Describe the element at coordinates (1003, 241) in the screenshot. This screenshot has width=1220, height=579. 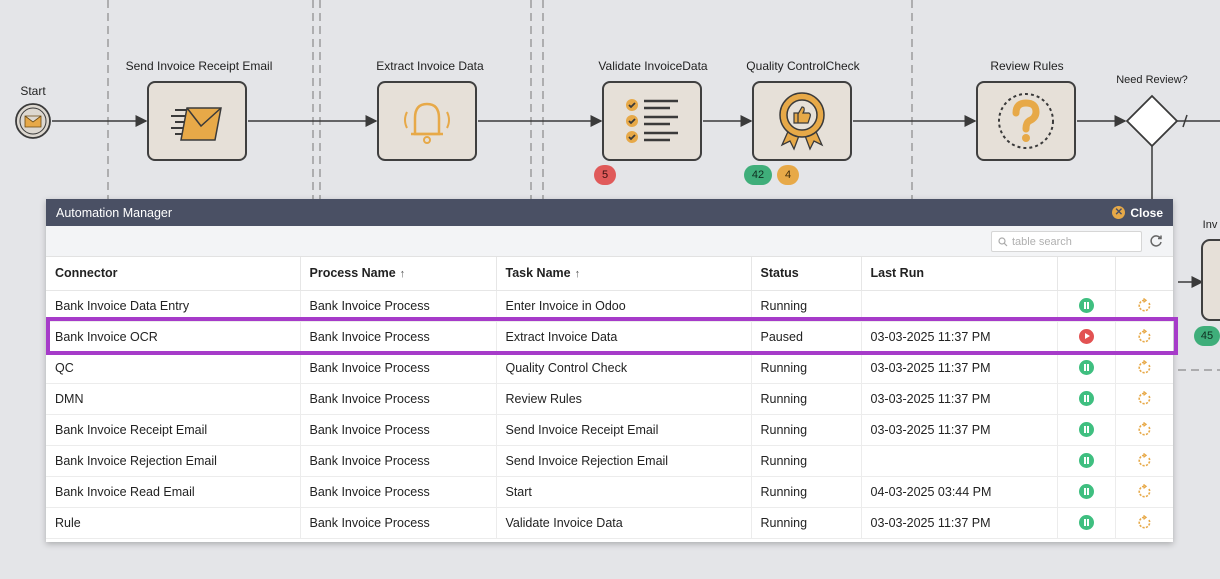
I see `search-icon` at that location.